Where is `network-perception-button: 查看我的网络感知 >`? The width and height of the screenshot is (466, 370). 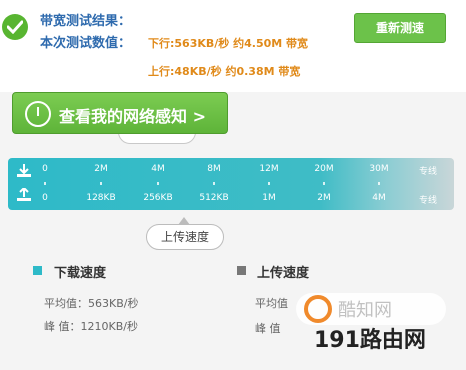
network-perception-button: 查看我的网络感知 > is located at coordinates (120, 113).